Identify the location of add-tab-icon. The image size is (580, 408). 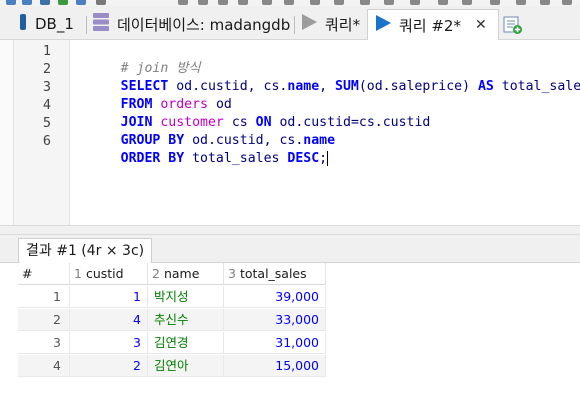
(513, 27).